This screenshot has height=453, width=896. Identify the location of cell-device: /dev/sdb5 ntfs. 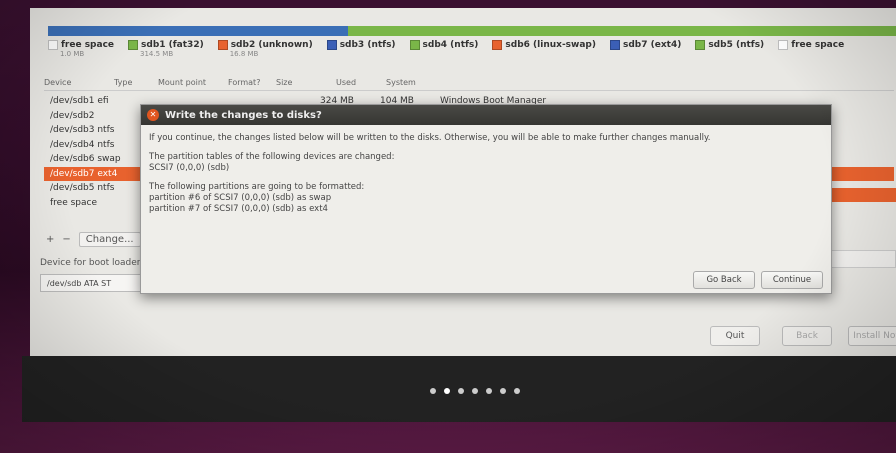
(82, 188).